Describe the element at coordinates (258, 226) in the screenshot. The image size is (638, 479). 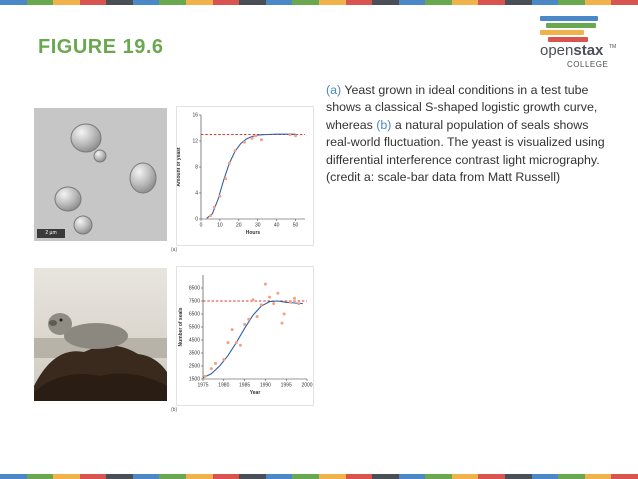
I see `x-tick-label: 30` at that location.